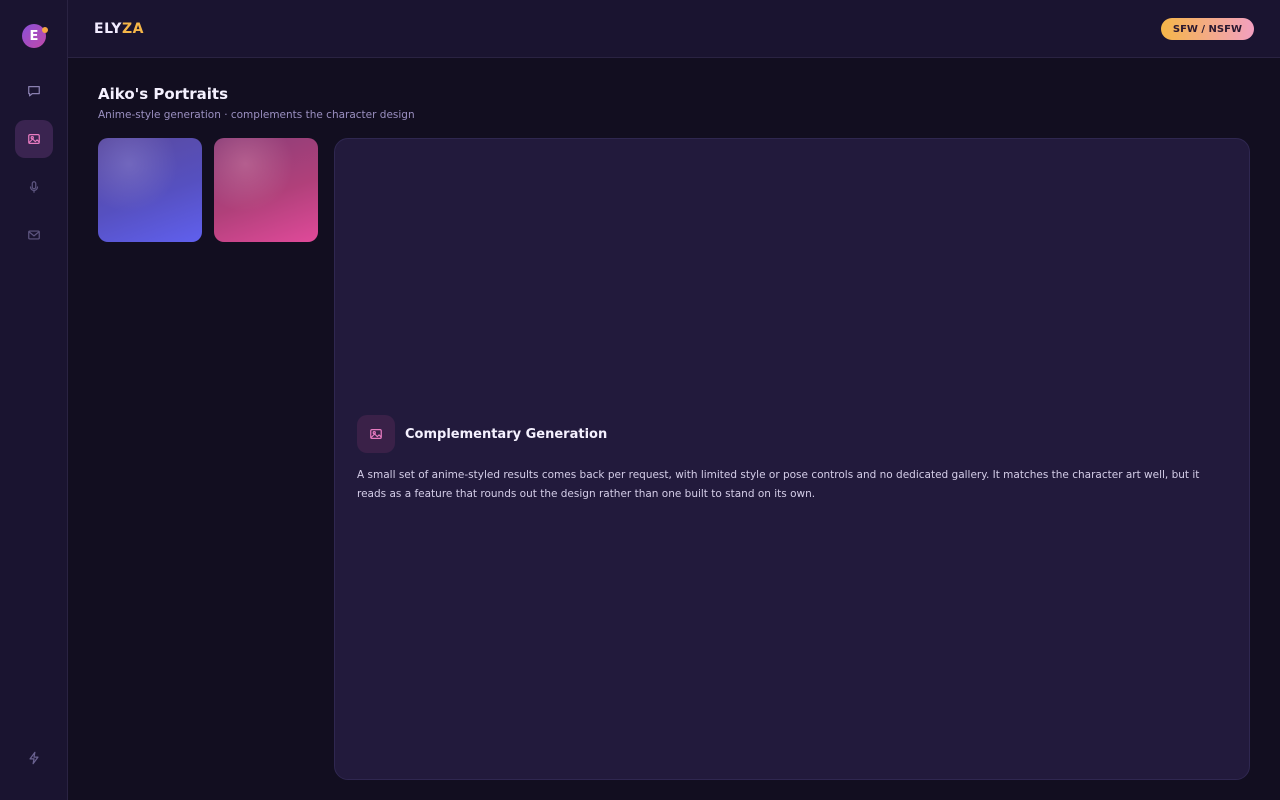  I want to click on brand-part-2: ZA, so click(132, 29).